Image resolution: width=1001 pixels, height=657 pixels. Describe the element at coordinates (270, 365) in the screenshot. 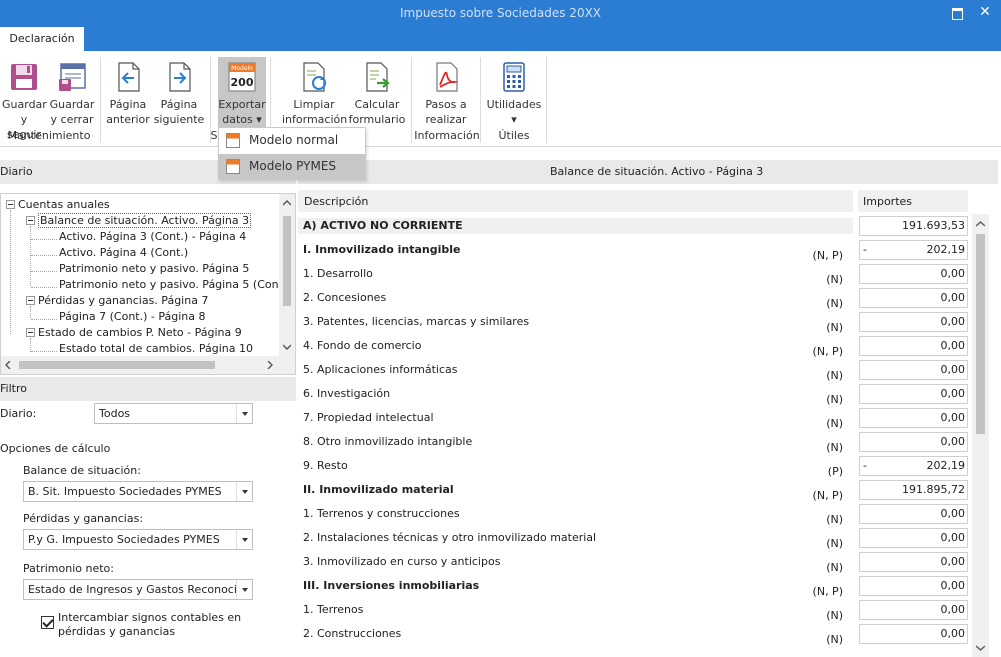

I see `scroll-right-icon` at that location.